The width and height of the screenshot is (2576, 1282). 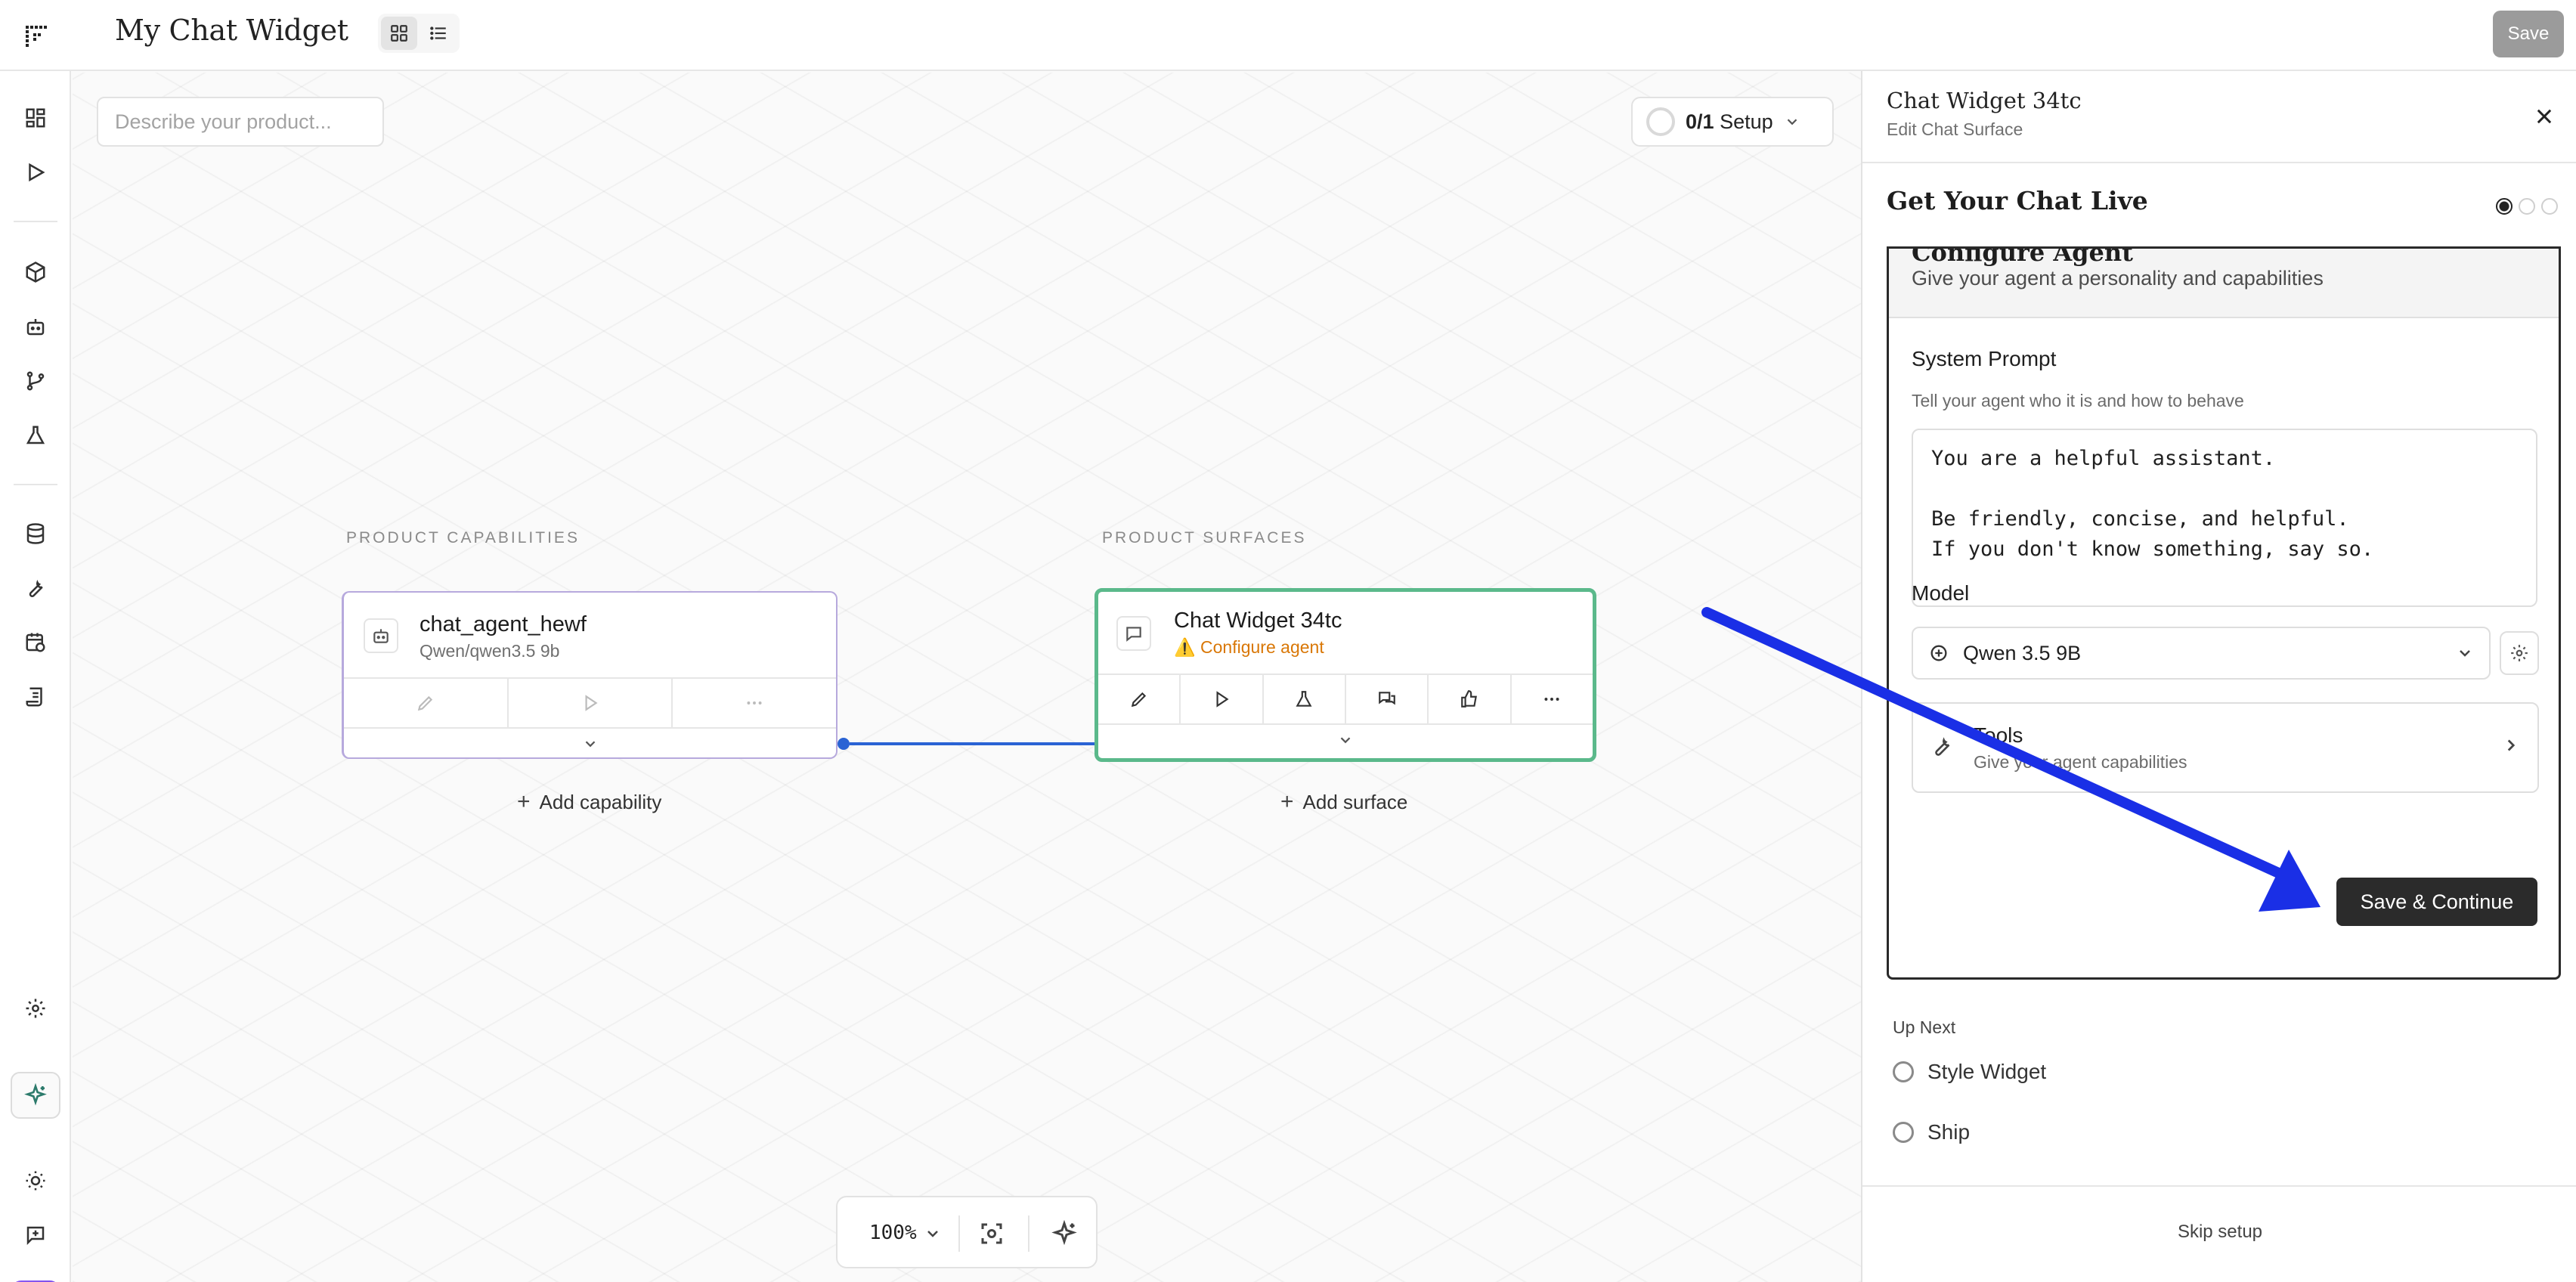 I want to click on sidebar-item-schedules, so click(x=35, y=642).